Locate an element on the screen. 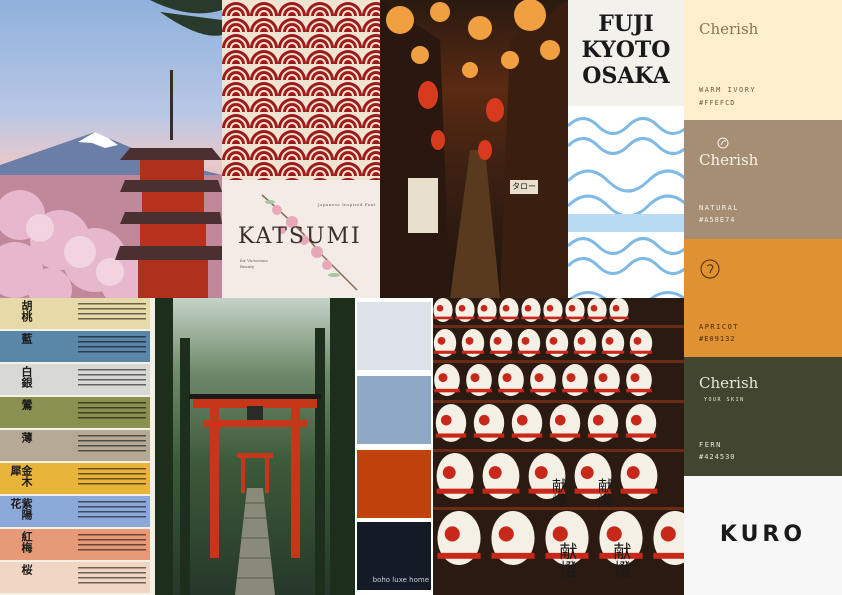 This screenshot has width=842, height=595. color-name-row: 薄 is located at coordinates (75, 445).